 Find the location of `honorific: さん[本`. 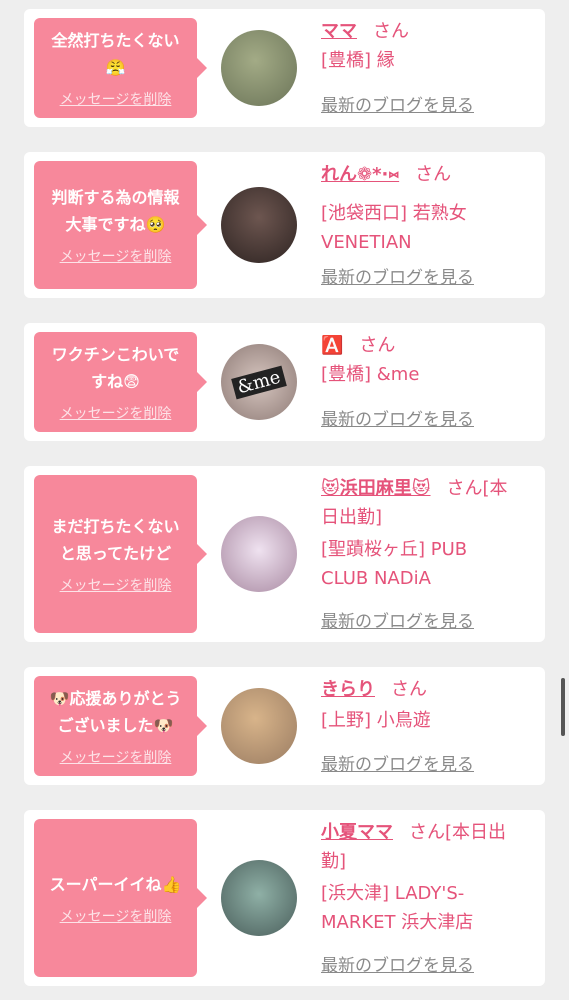

honorific: さん[本 is located at coordinates (477, 488).